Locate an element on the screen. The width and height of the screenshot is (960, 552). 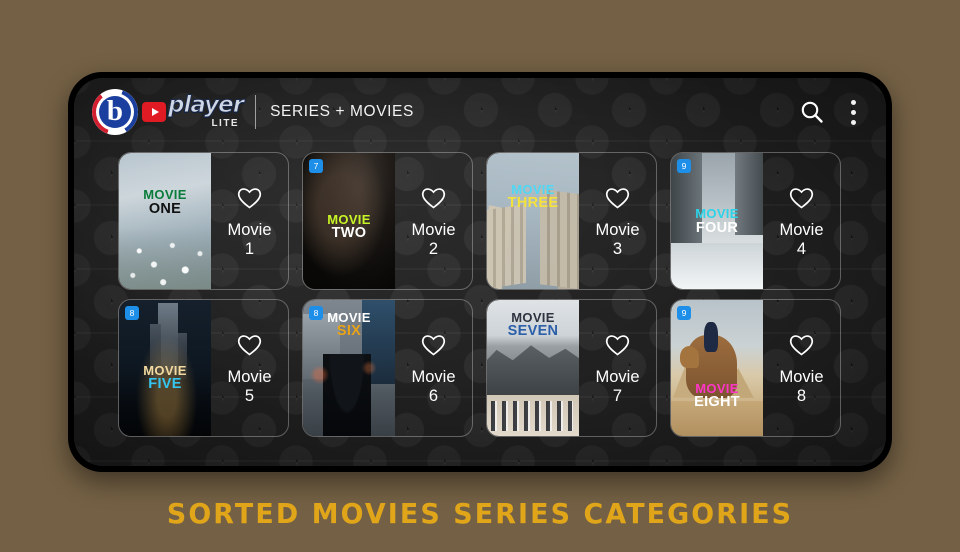
movie-poster: 8 MOVIE SIX is located at coordinates (349, 368).